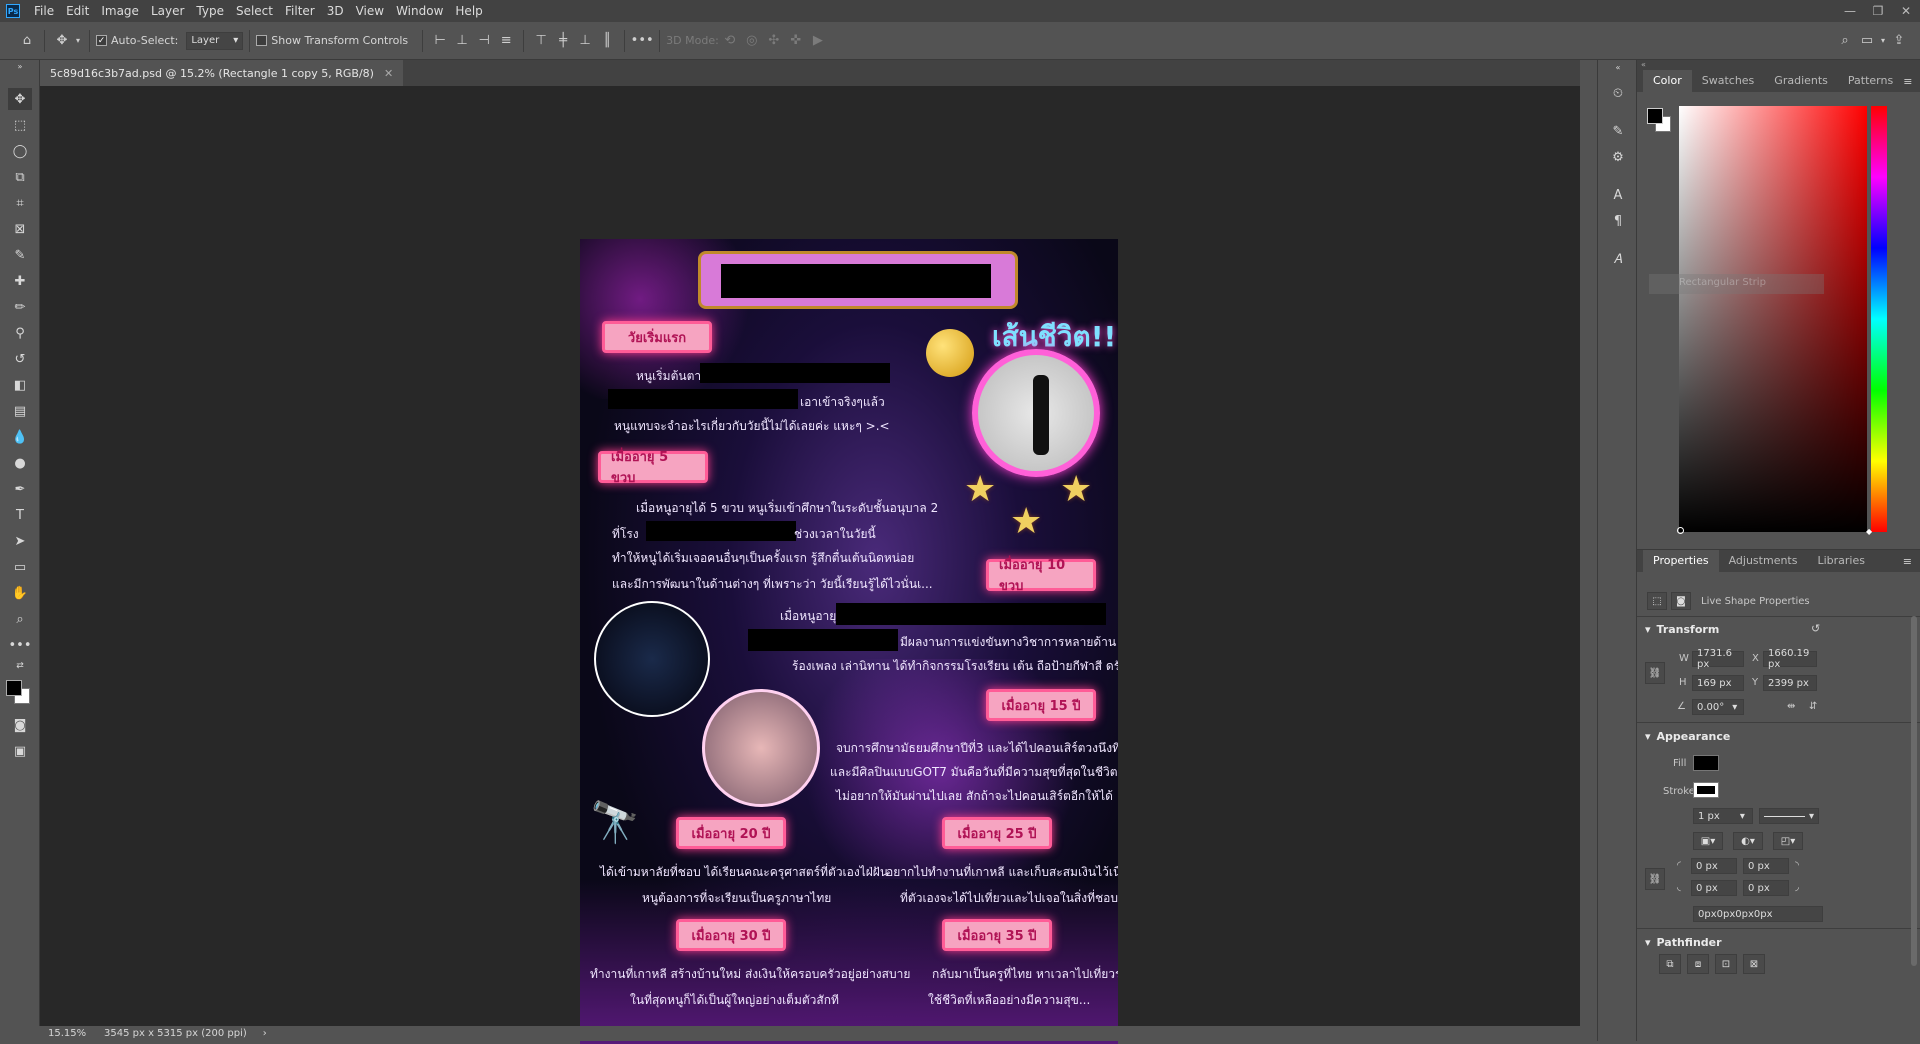  Describe the element at coordinates (1754, 964) in the screenshot. I see `exclude-shapes-icon: ⊠` at that location.